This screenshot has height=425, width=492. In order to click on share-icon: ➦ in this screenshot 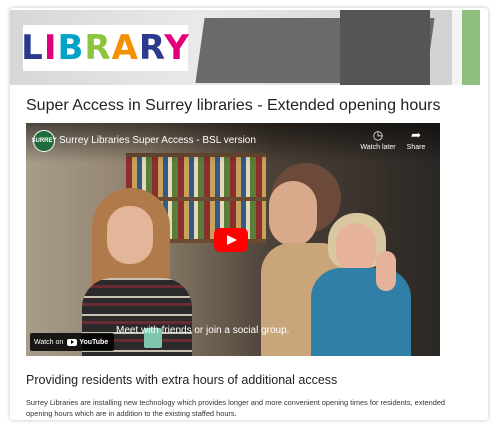, I will do `click(416, 135)`.